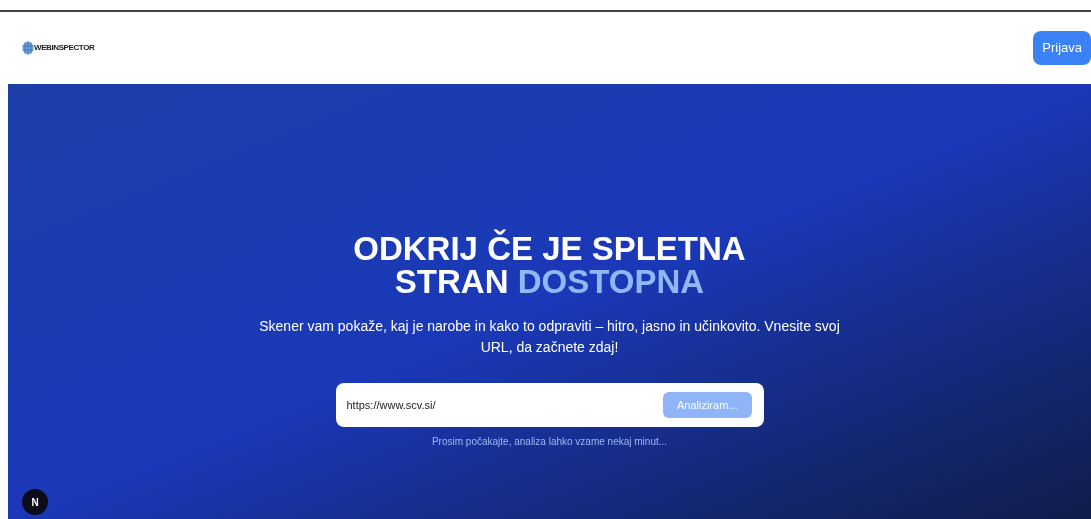 The width and height of the screenshot is (1091, 519). Describe the element at coordinates (28, 48) in the screenshot. I see `globe-logo-icon` at that location.